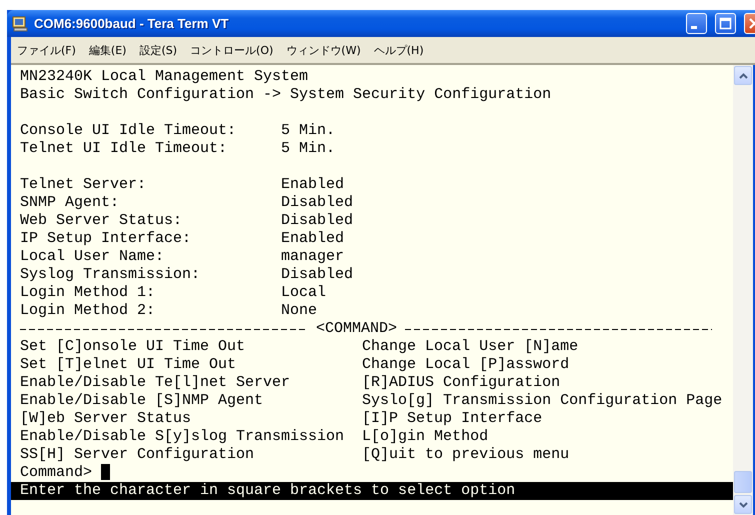 This screenshot has width=755, height=515. I want to click on setting-label: Syslog Transmission:, so click(111, 275).